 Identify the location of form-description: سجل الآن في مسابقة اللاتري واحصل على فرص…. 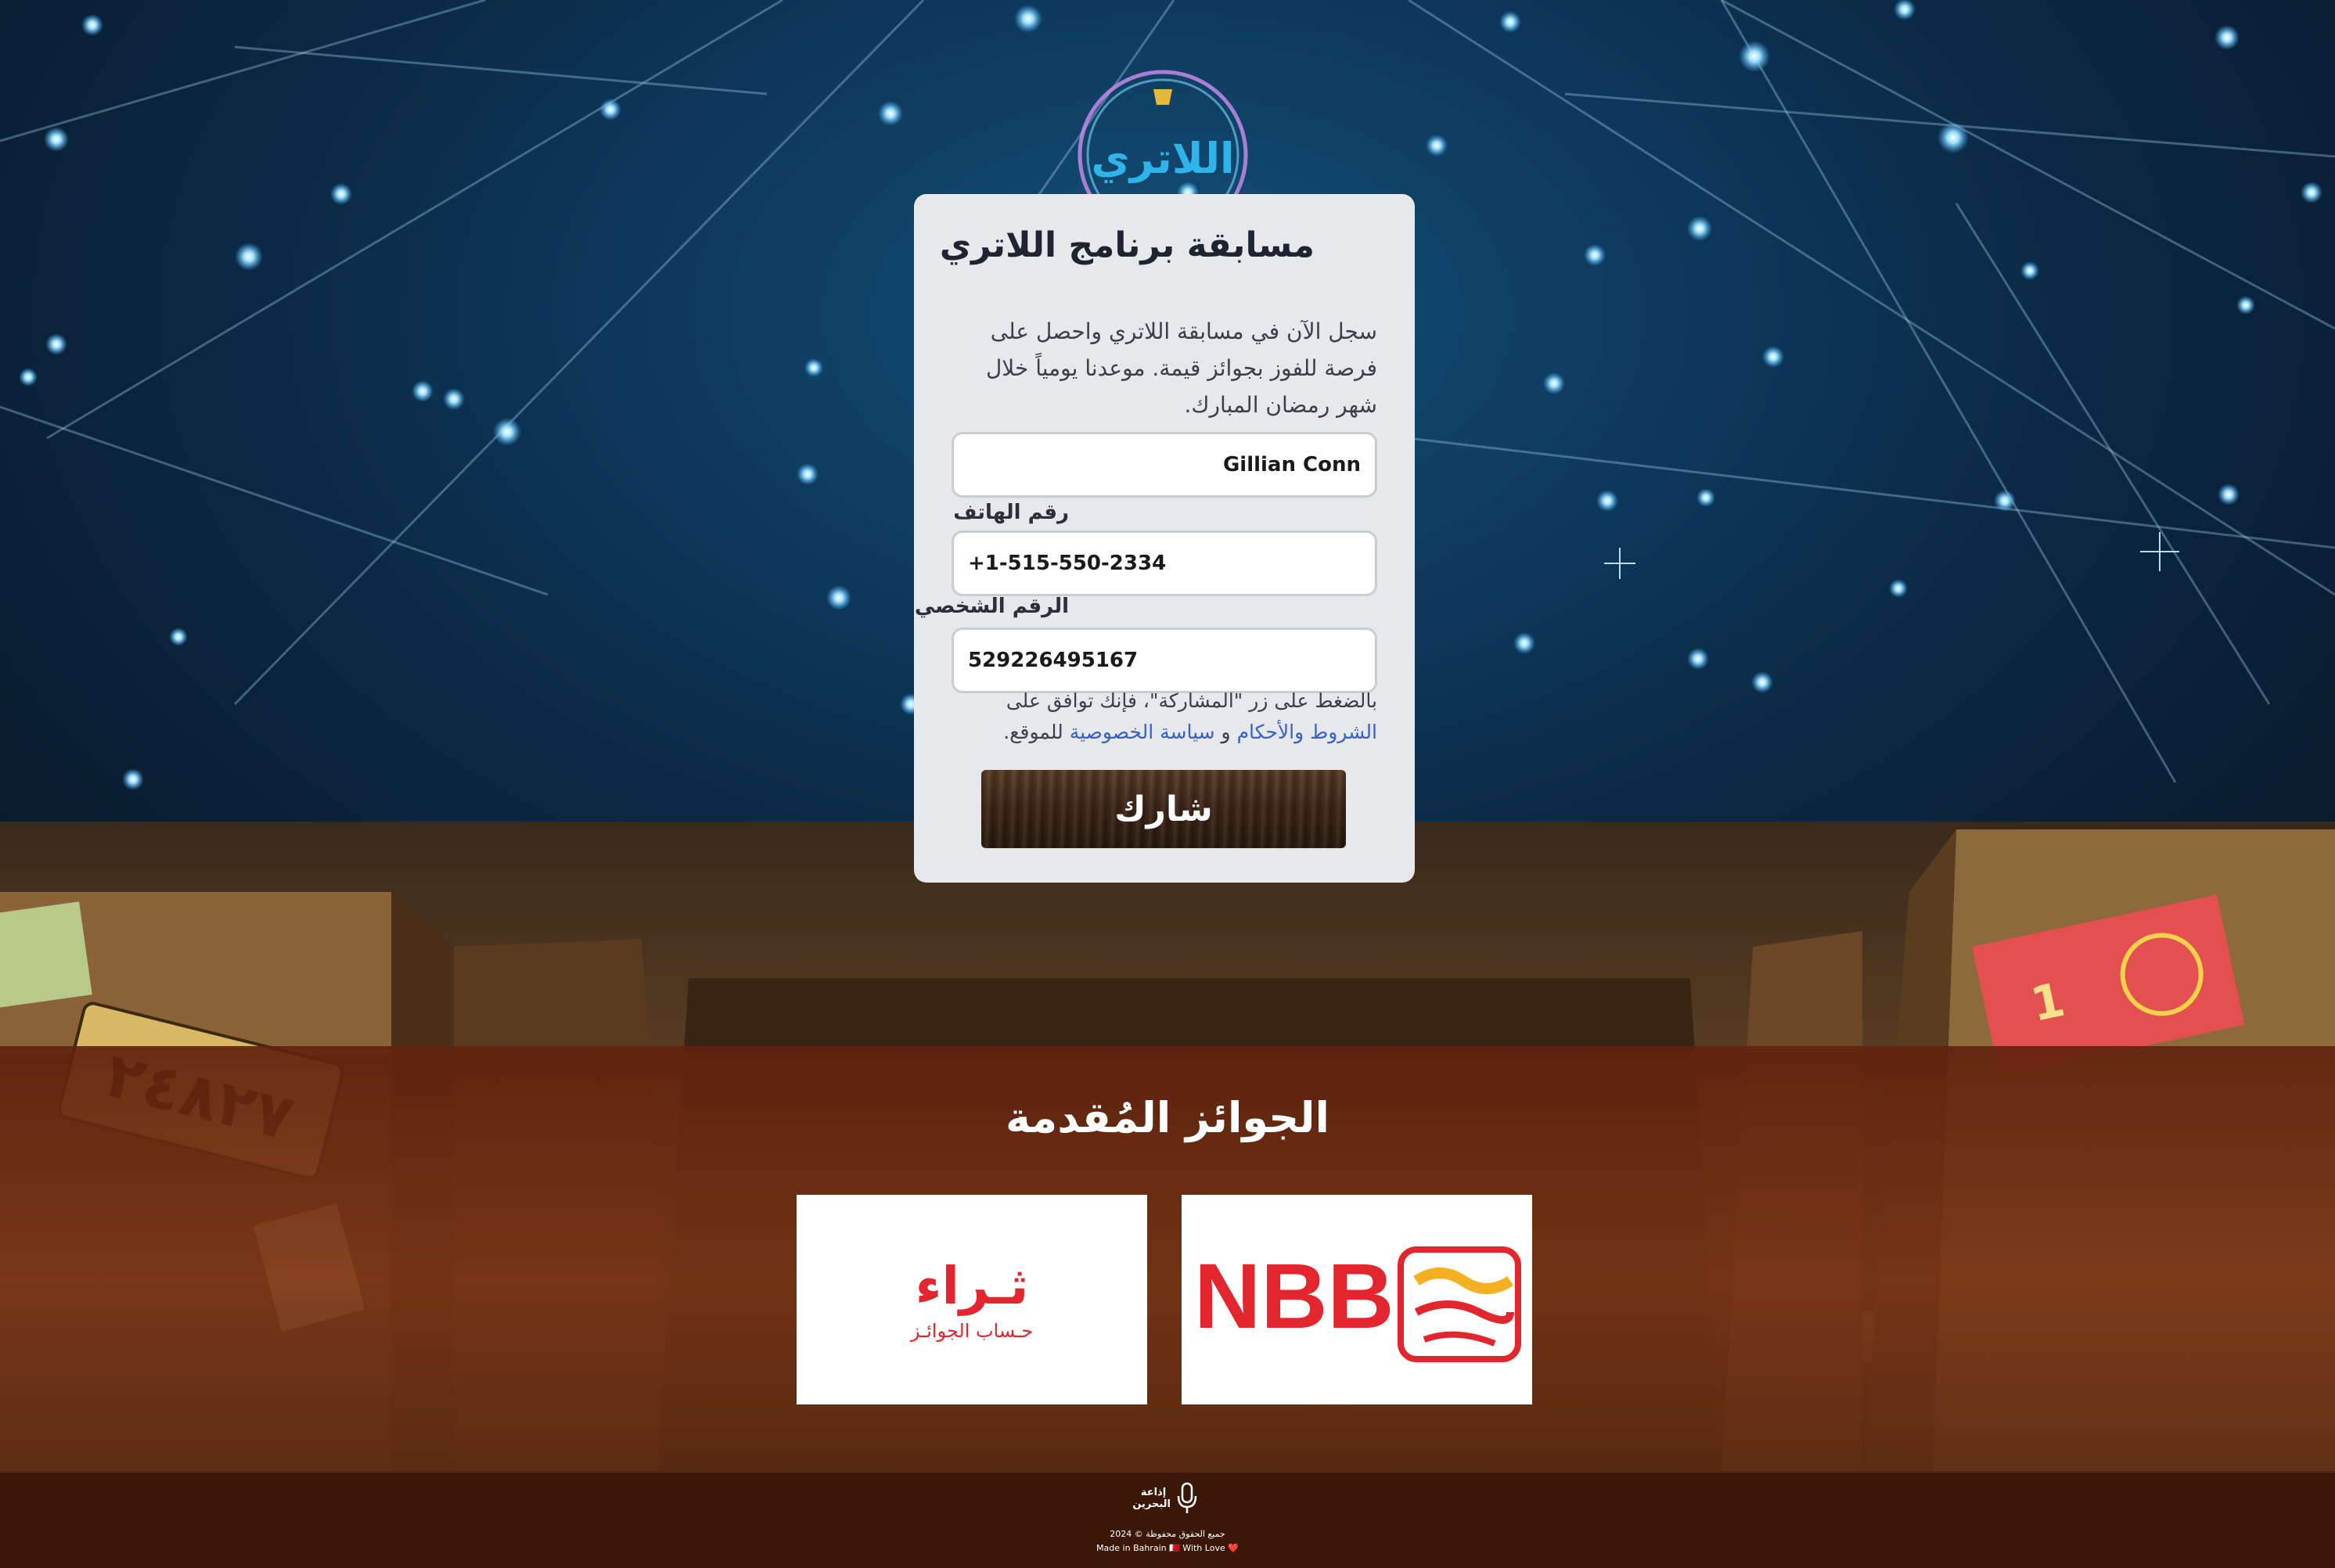
(1181, 368).